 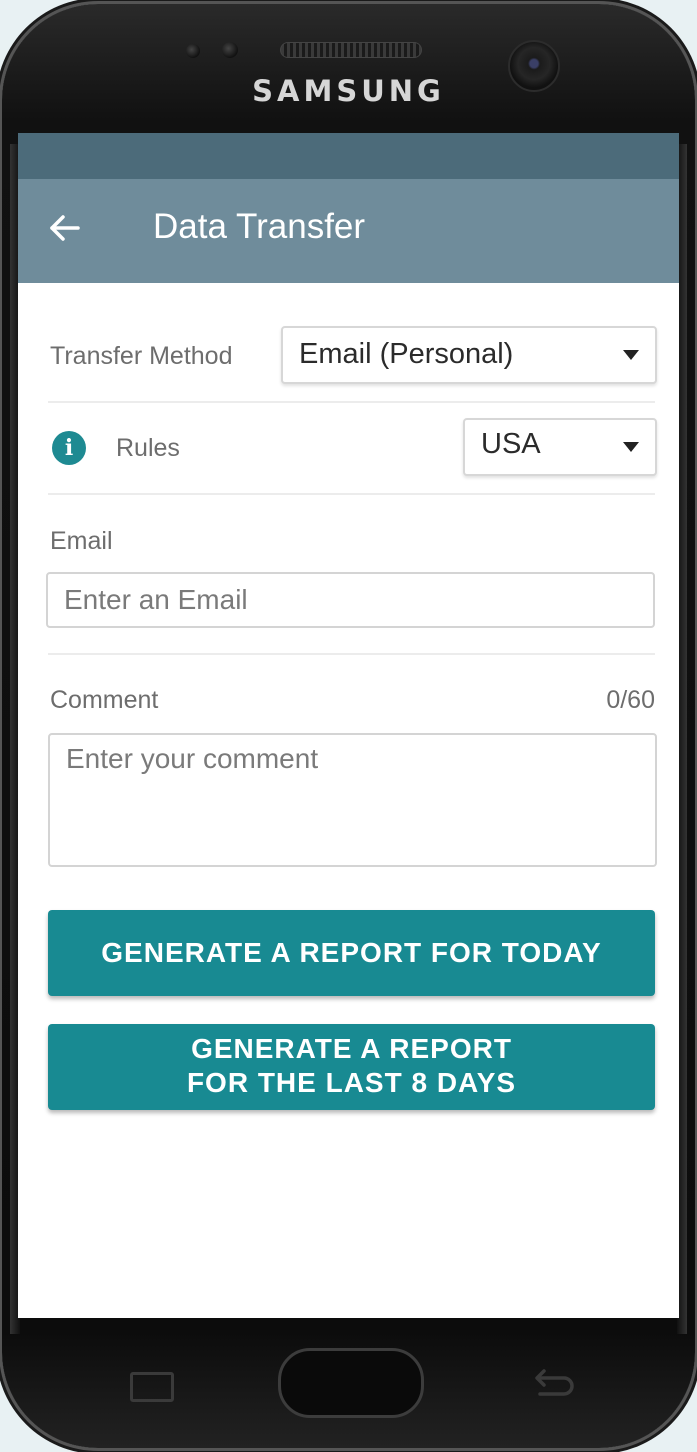 What do you see at coordinates (141, 356) in the screenshot?
I see `transfer-method-label: Transfer Method` at bounding box center [141, 356].